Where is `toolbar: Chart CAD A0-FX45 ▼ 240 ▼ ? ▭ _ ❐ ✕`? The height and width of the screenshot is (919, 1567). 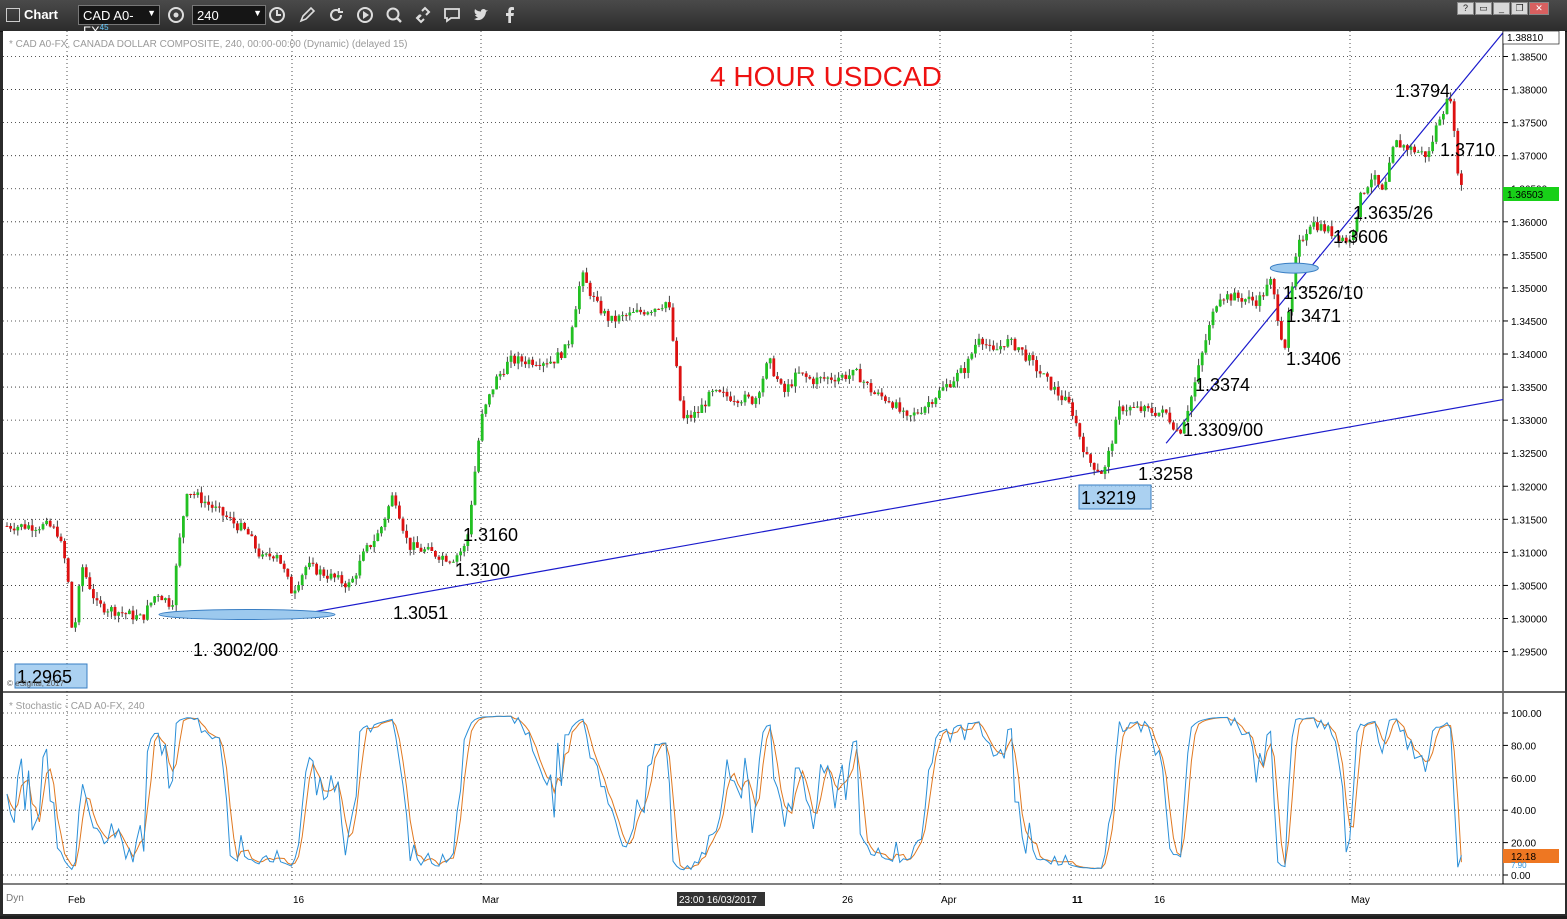 toolbar: Chart CAD A0-FX45 ▼ 240 ▼ ? ▭ _ ❐ ✕ is located at coordinates (783, 19).